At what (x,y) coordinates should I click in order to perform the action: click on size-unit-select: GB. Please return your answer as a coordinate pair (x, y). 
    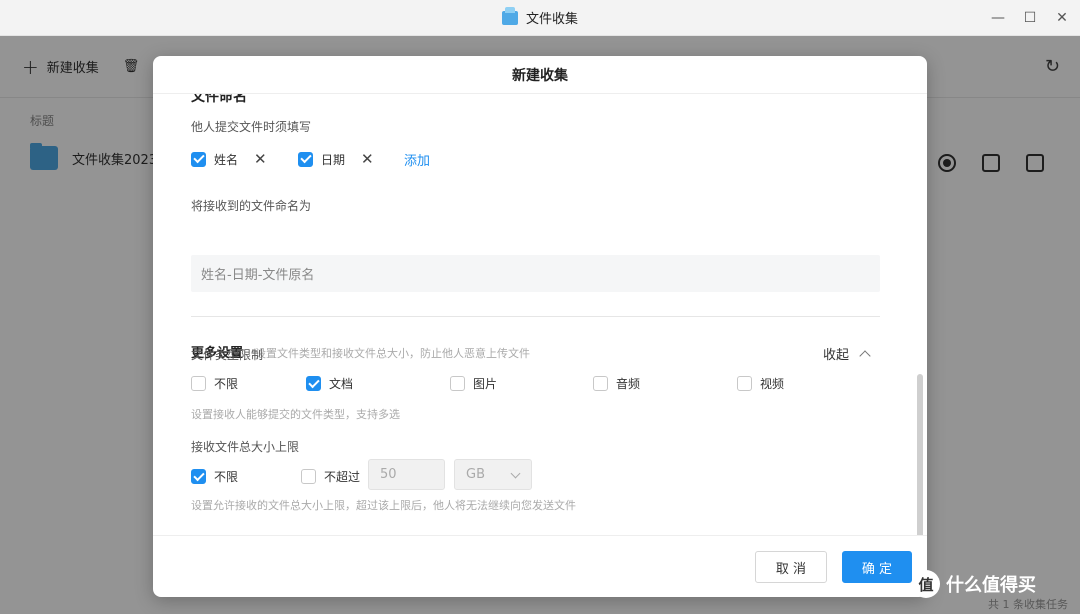
    Looking at the image, I should click on (493, 474).